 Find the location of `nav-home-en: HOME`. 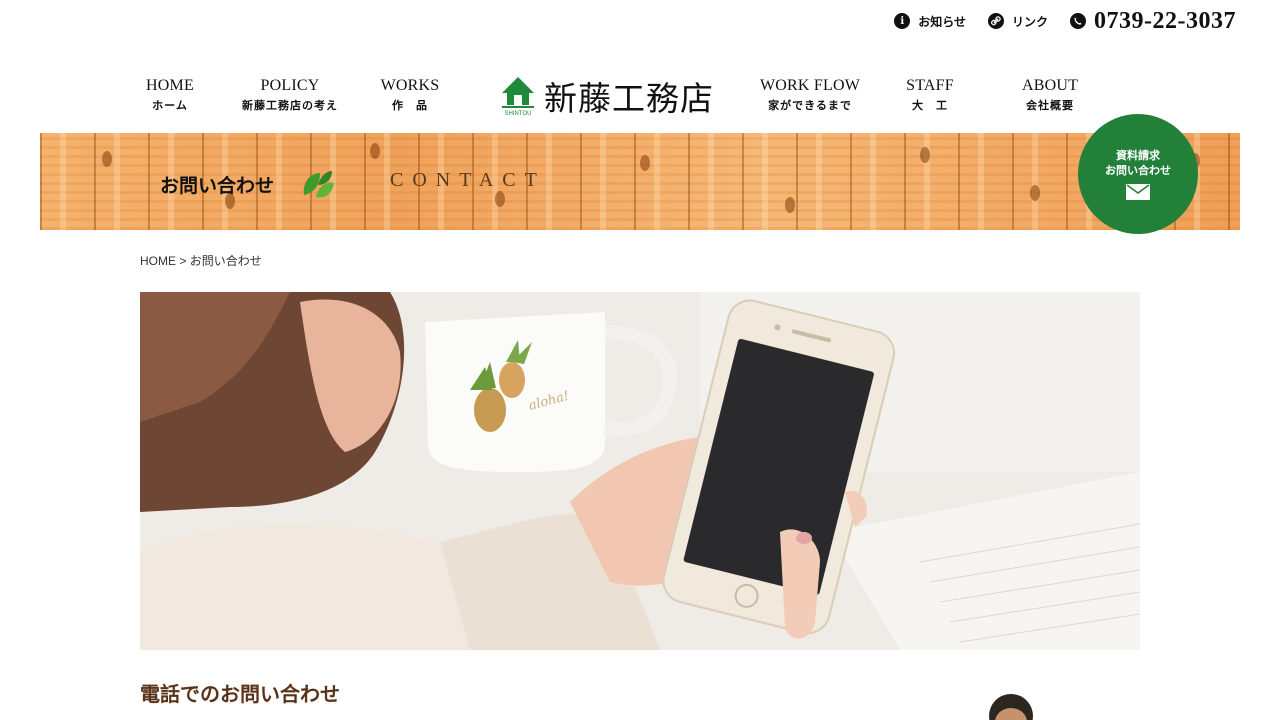

nav-home-en: HOME is located at coordinates (170, 85).